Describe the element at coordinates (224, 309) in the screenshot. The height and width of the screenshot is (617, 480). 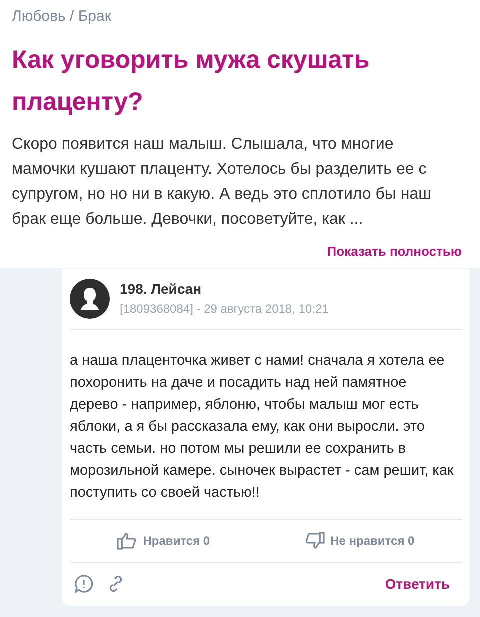
I see `comment-meta: [1809368084] - 29 августа 2018, 10:21` at that location.